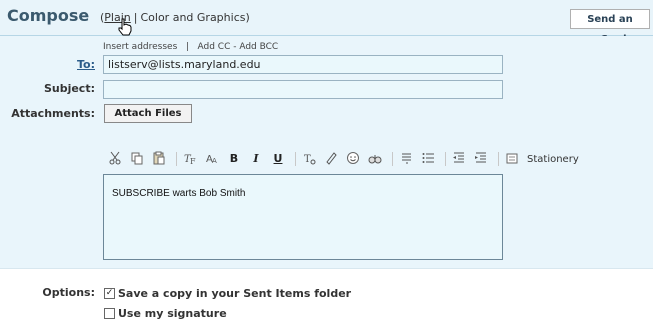 Image resolution: width=653 pixels, height=325 pixels. What do you see at coordinates (190, 47) in the screenshot?
I see `address-links: Insert addresses | Add CC - Add BCC` at bounding box center [190, 47].